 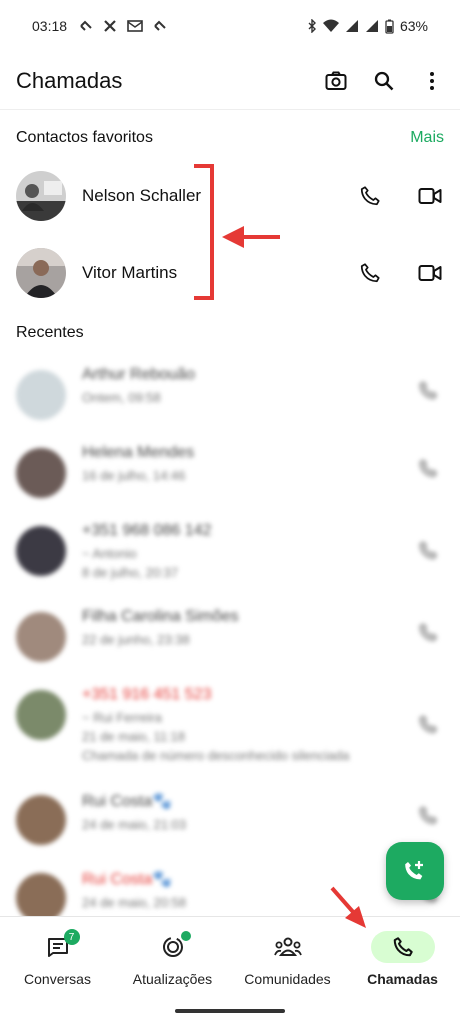 I want to click on signal-app-icon, so click(x=86, y=25).